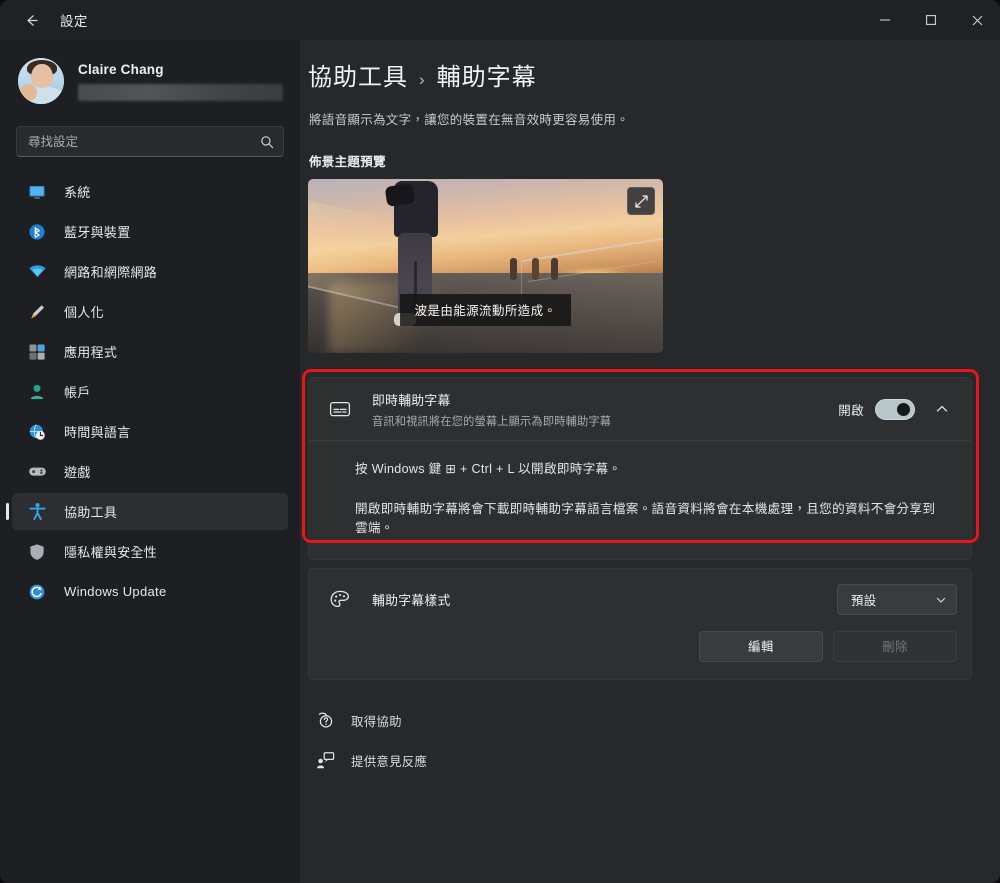 The image size is (1000, 883). What do you see at coordinates (37, 592) in the screenshot?
I see `update-refresh-icon` at bounding box center [37, 592].